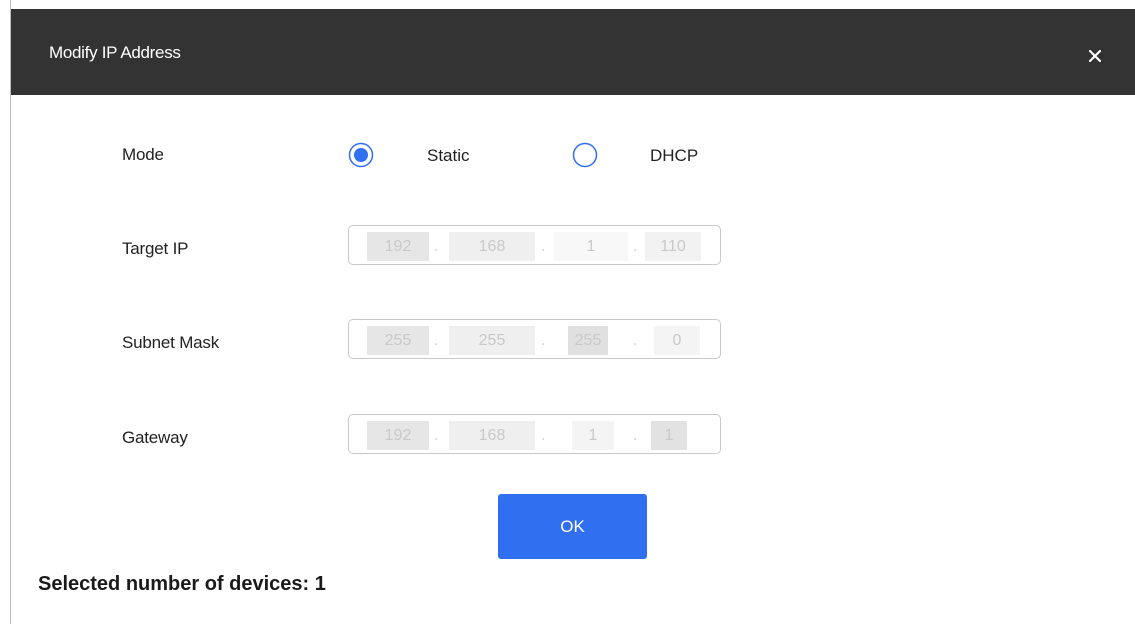  I want to click on radio-dhcp, so click(585, 155).